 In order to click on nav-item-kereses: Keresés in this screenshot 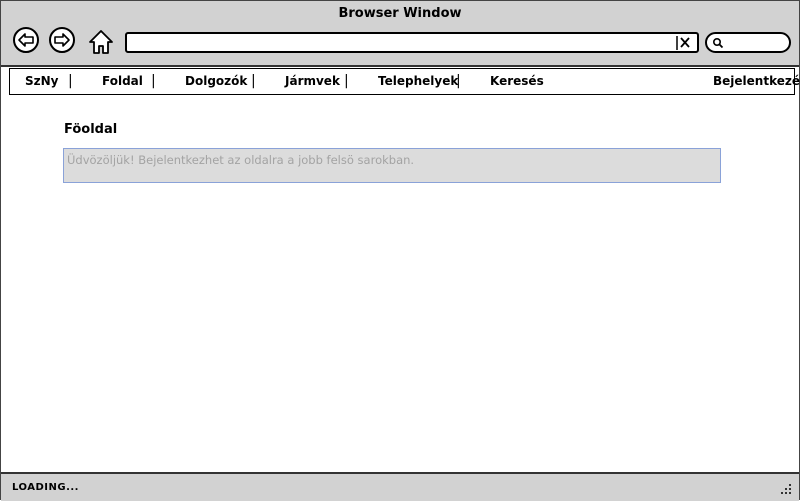, I will do `click(517, 81)`.